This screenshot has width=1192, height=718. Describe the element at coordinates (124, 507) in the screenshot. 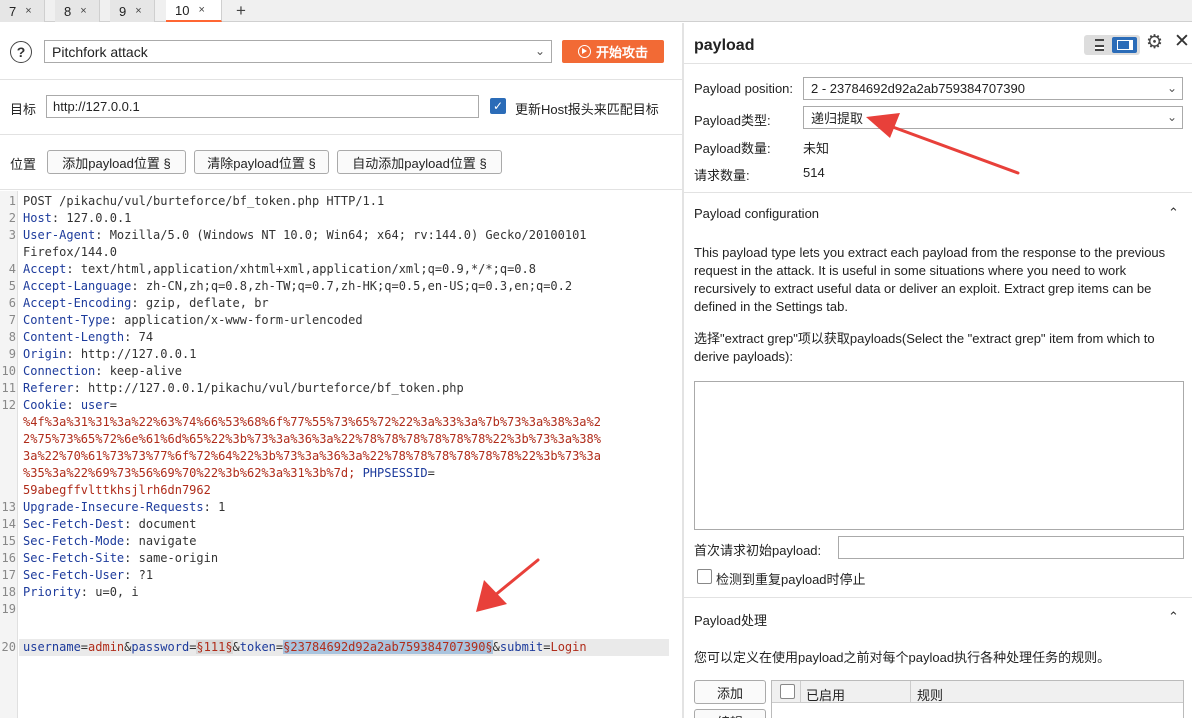

I see `header-line: Upgrade-Insecure-Requests: 1` at that location.